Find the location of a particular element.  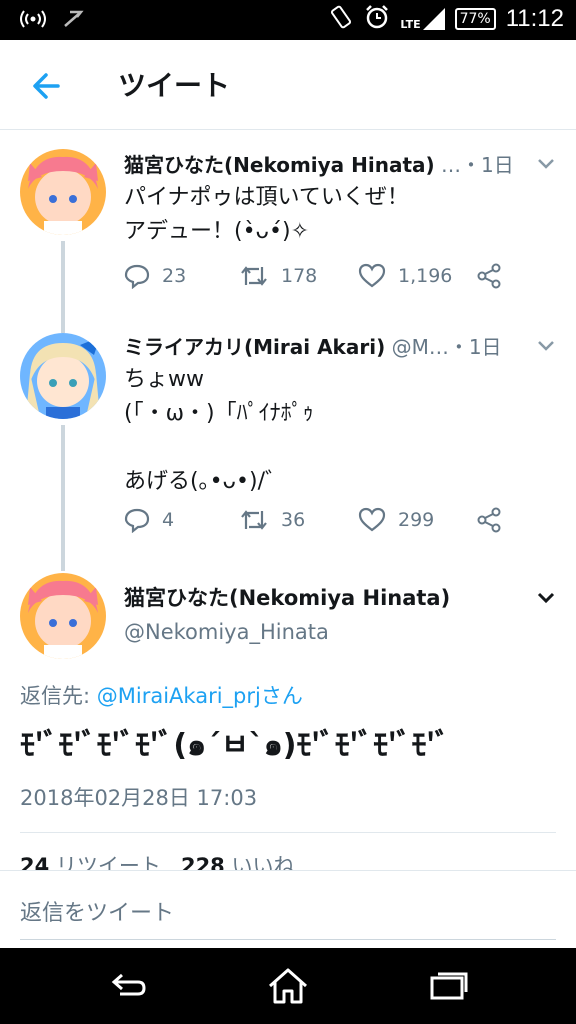

retweet-button: 36 is located at coordinates (272, 520).